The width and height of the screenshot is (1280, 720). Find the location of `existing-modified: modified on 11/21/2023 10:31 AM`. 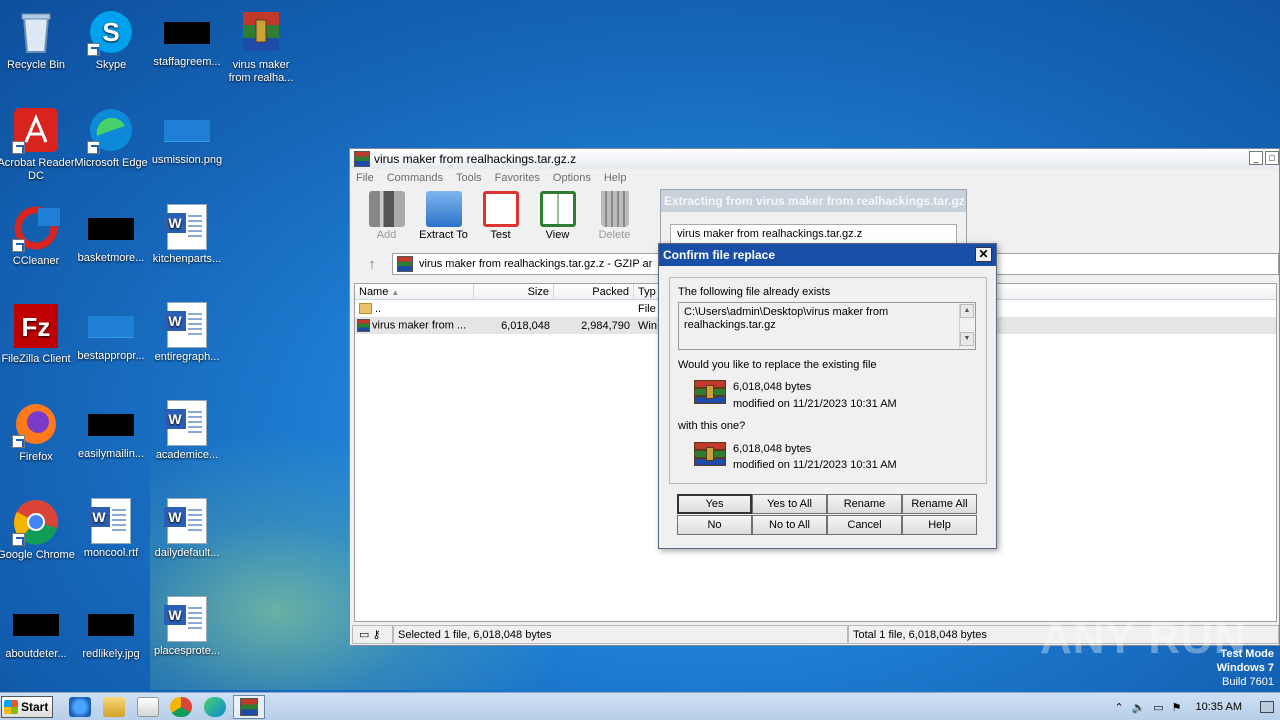

existing-modified: modified on 11/21/2023 10:31 AM is located at coordinates (815, 404).